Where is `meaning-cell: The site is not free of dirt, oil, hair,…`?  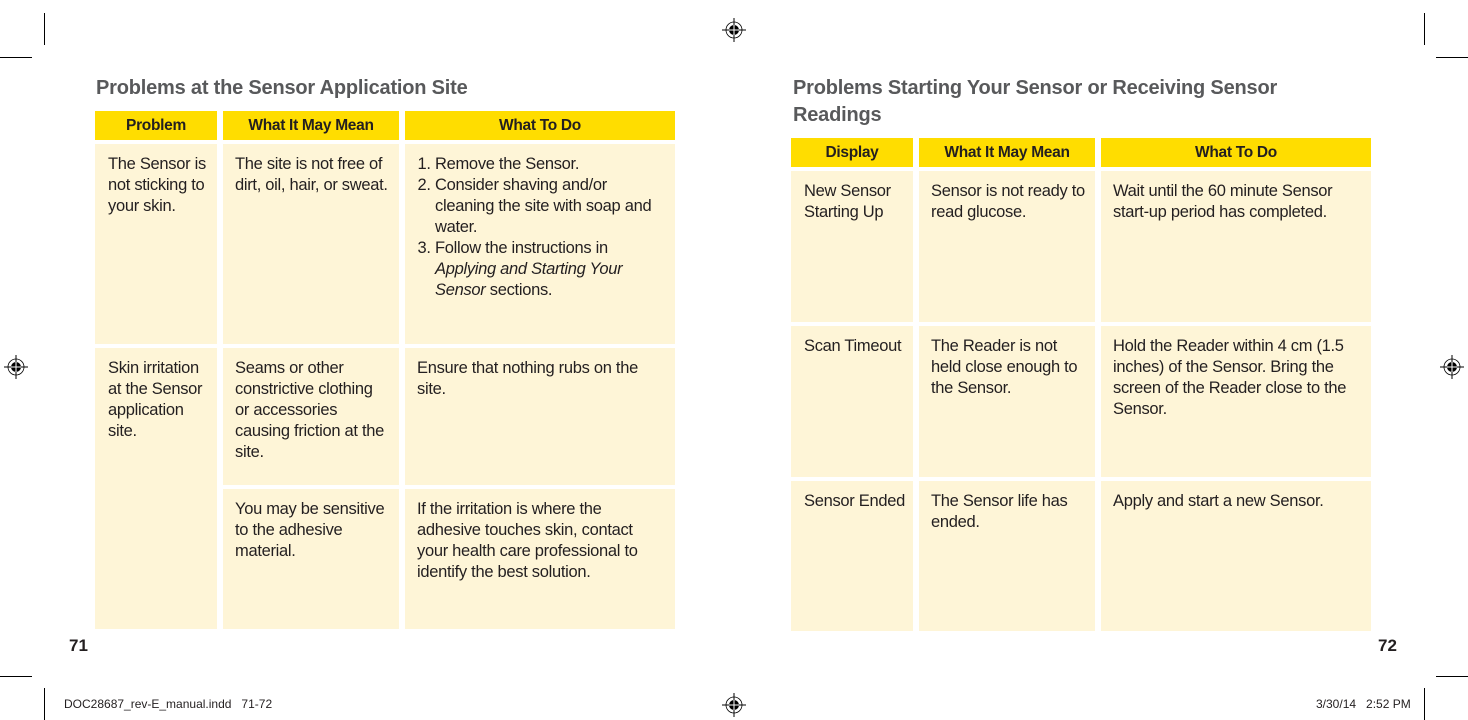 meaning-cell: The site is not free of dirt, oil, hair,… is located at coordinates (311, 244).